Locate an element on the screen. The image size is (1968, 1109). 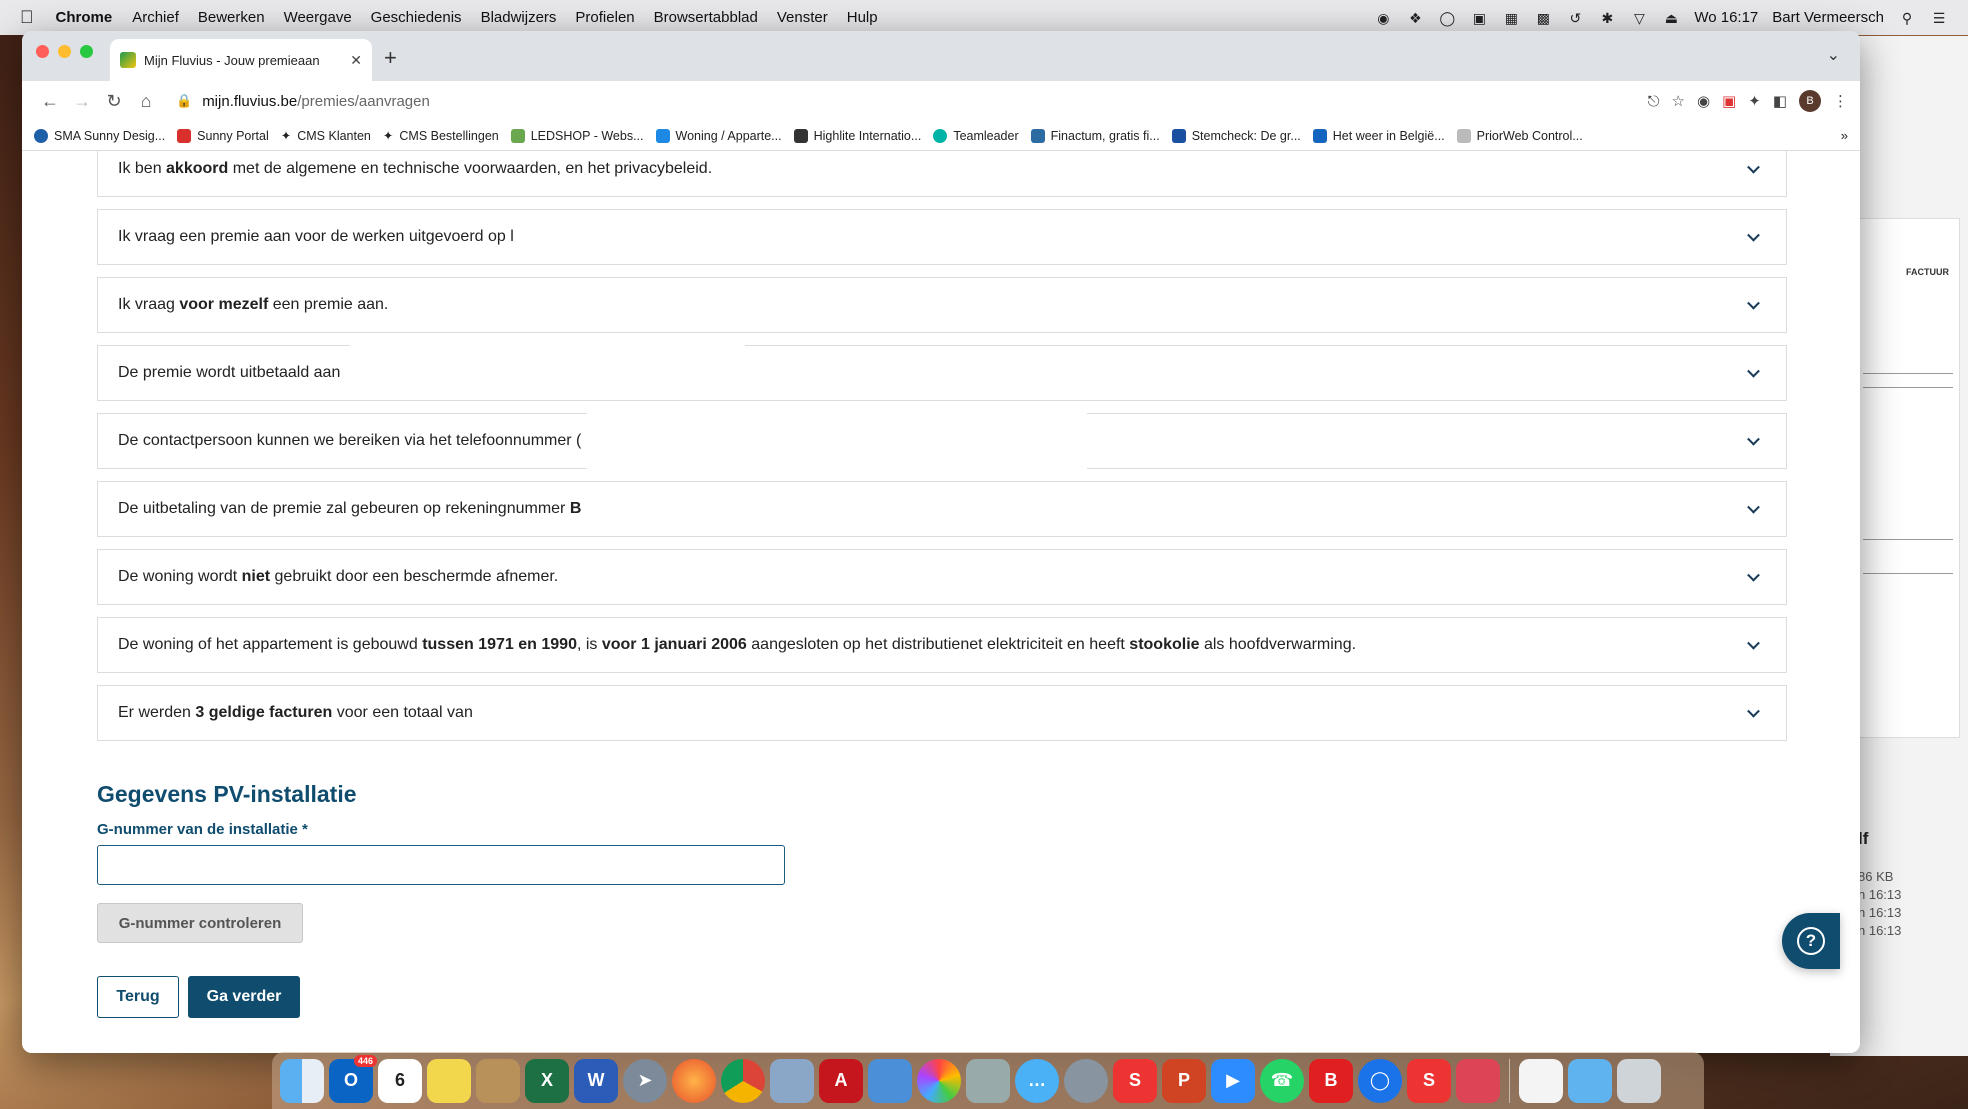
word-icon: W is located at coordinates (596, 1080).